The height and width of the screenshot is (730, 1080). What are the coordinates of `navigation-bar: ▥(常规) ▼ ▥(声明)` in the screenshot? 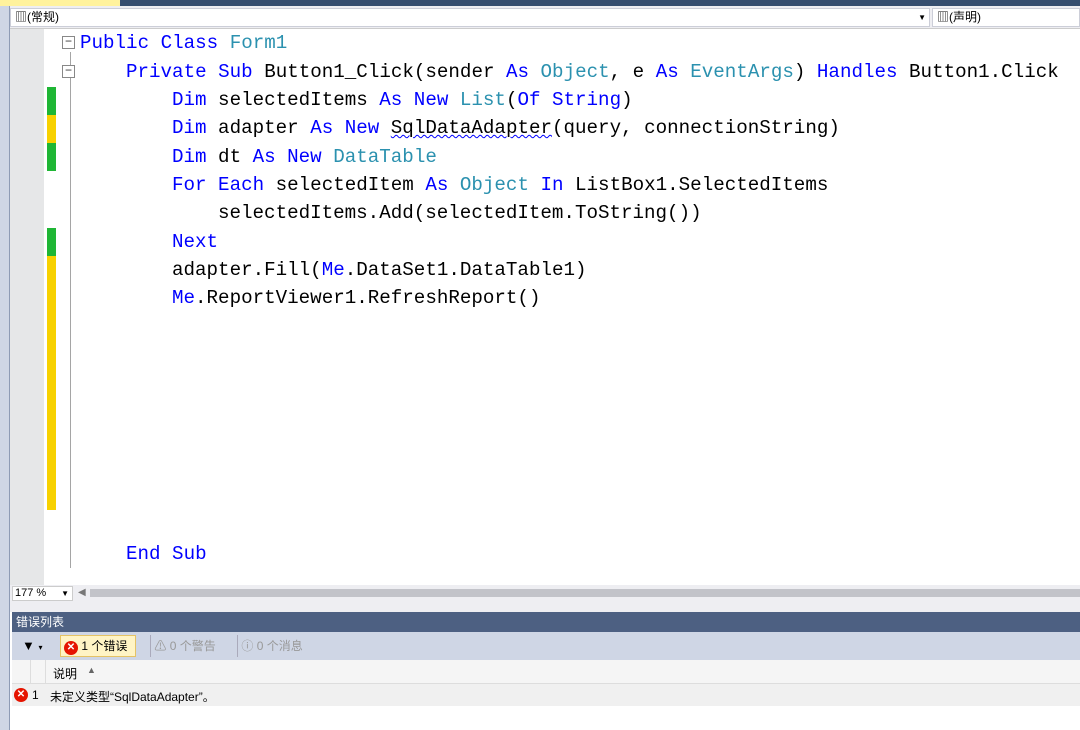 It's located at (545, 17).